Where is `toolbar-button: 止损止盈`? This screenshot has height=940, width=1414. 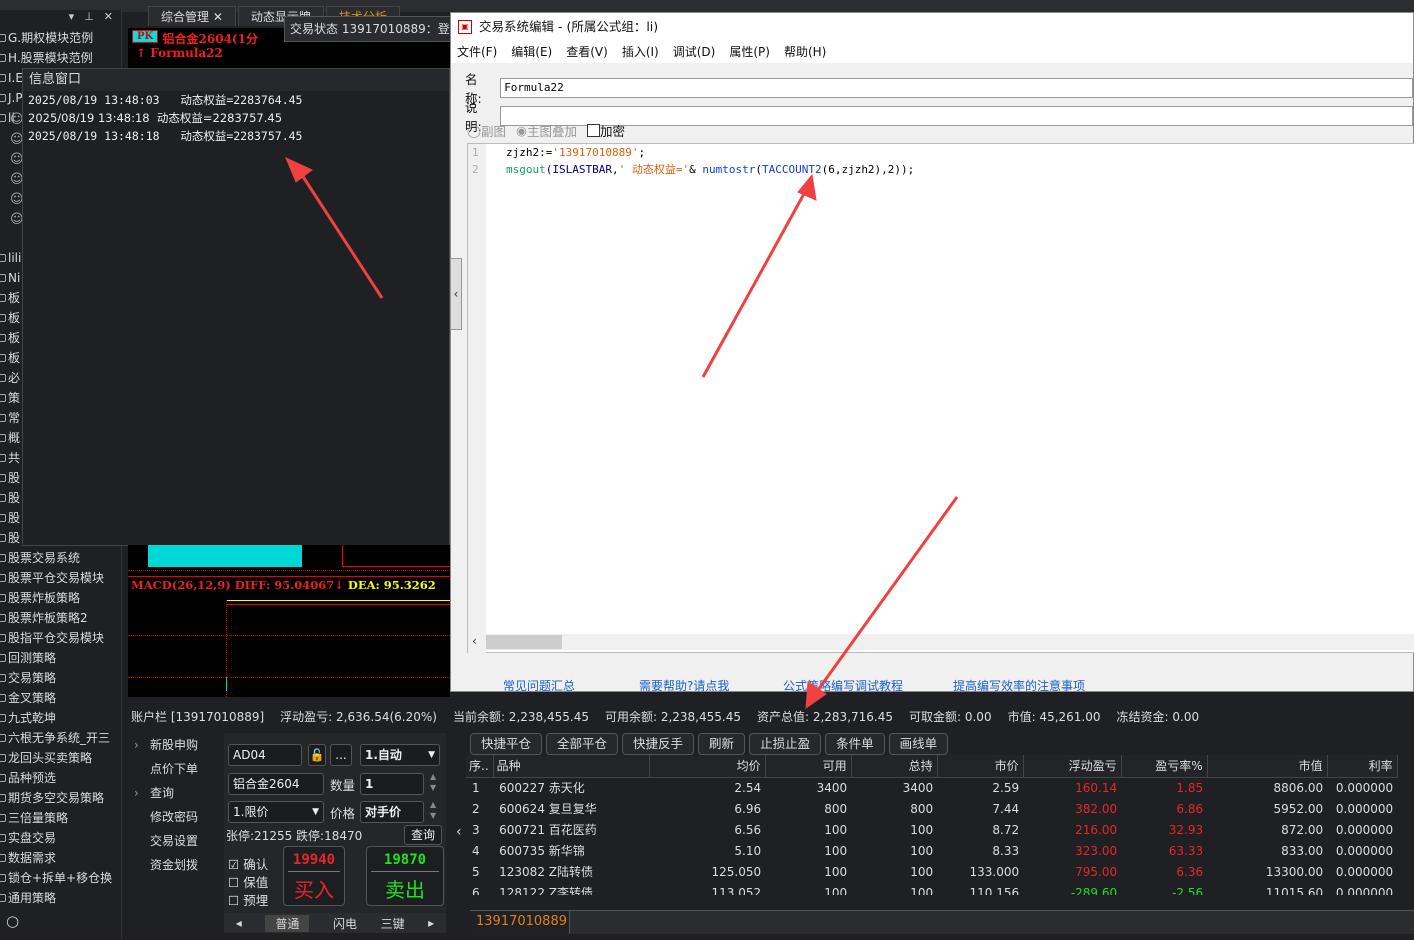 toolbar-button: 止损止盈 is located at coordinates (785, 744).